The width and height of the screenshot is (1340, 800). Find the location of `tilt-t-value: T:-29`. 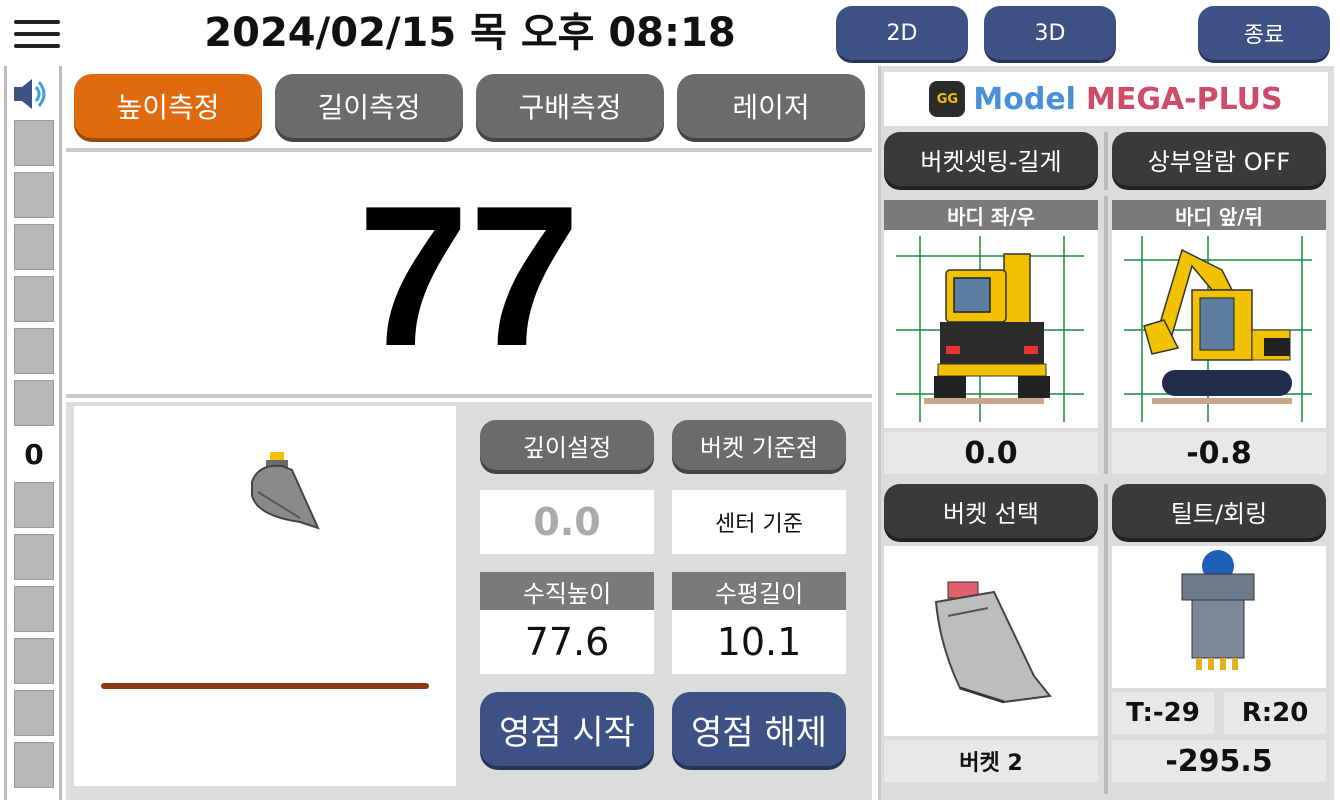

tilt-t-value: T:-29 is located at coordinates (1163, 713).